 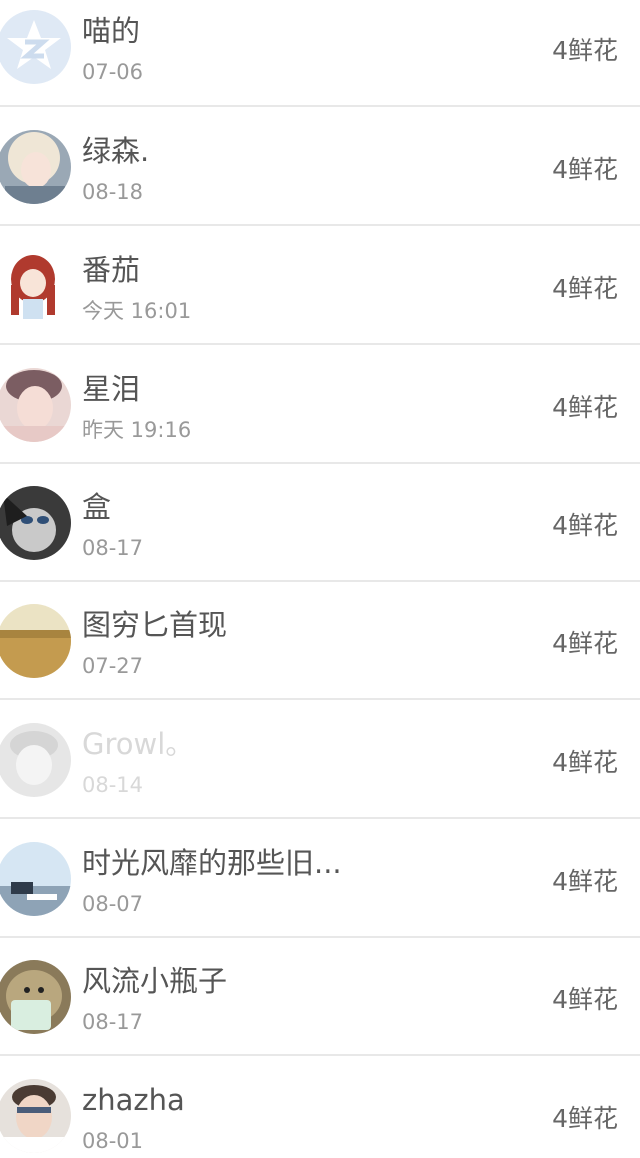 I want to click on user-name: 星泪, so click(x=111, y=389).